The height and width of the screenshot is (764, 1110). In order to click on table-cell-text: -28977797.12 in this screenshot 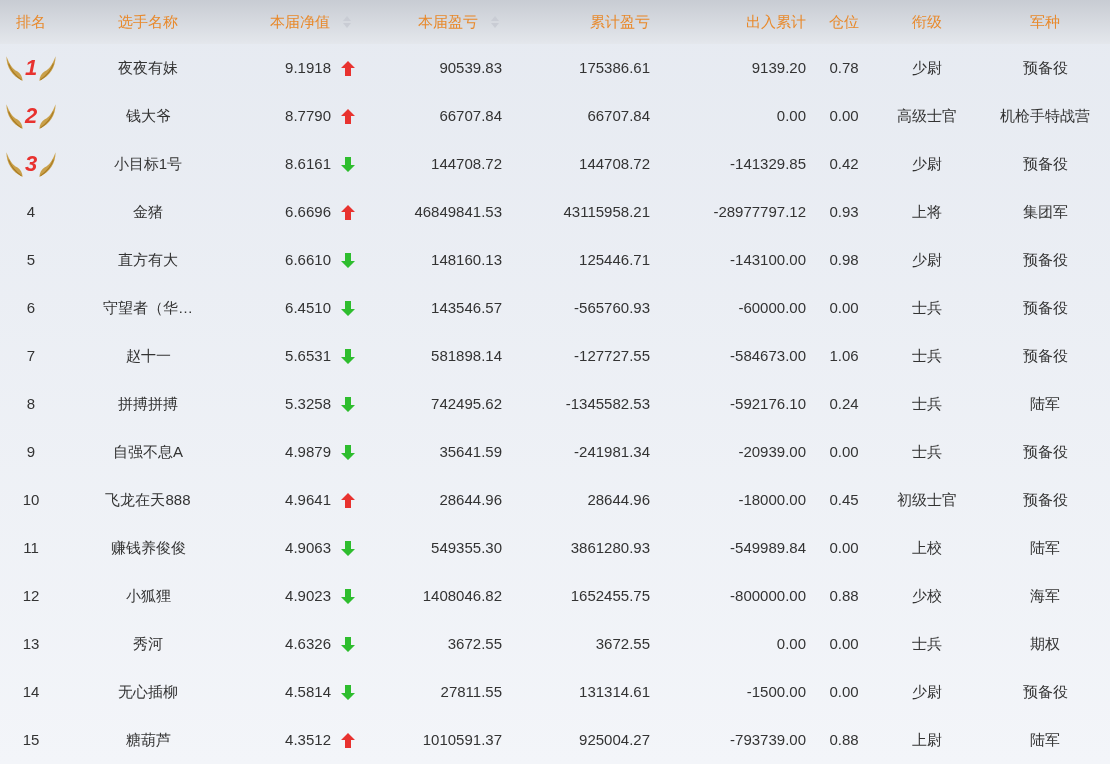, I will do `click(759, 211)`.